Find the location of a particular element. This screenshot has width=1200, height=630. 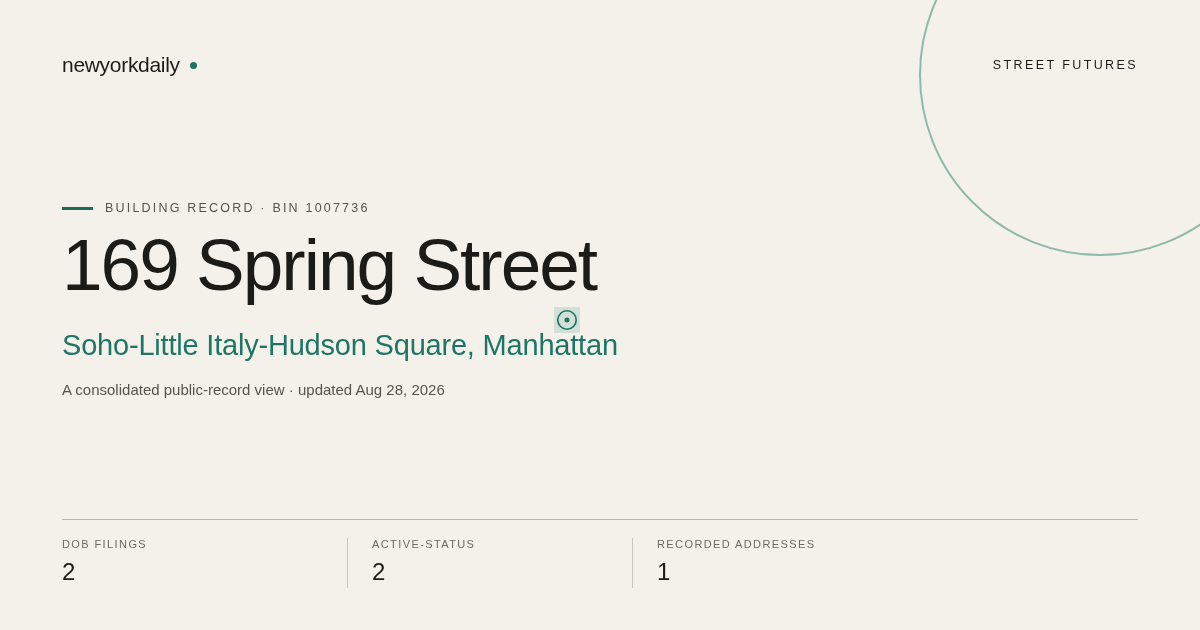

stat-label: RECORDED ADDRESSES is located at coordinates (737, 544).